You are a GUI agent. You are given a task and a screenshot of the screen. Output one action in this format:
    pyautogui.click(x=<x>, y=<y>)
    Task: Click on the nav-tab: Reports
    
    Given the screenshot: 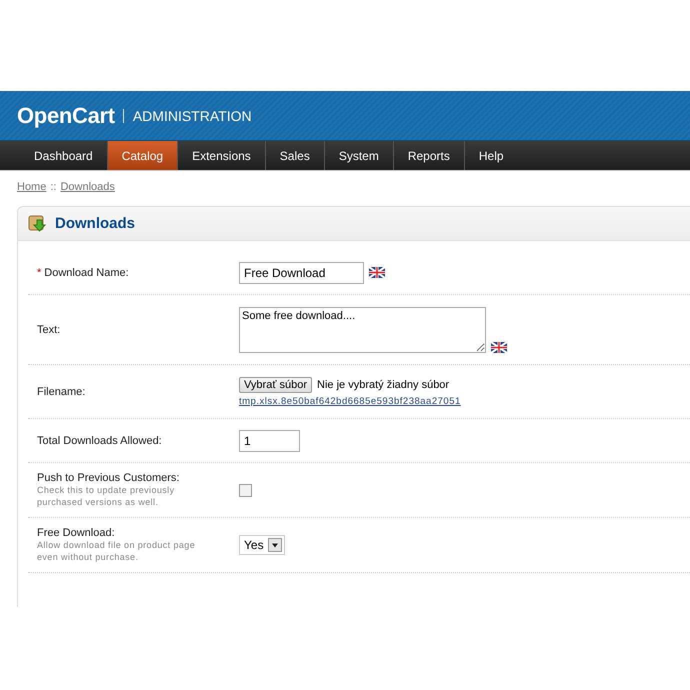 What is the action you would take?
    pyautogui.click(x=429, y=155)
    